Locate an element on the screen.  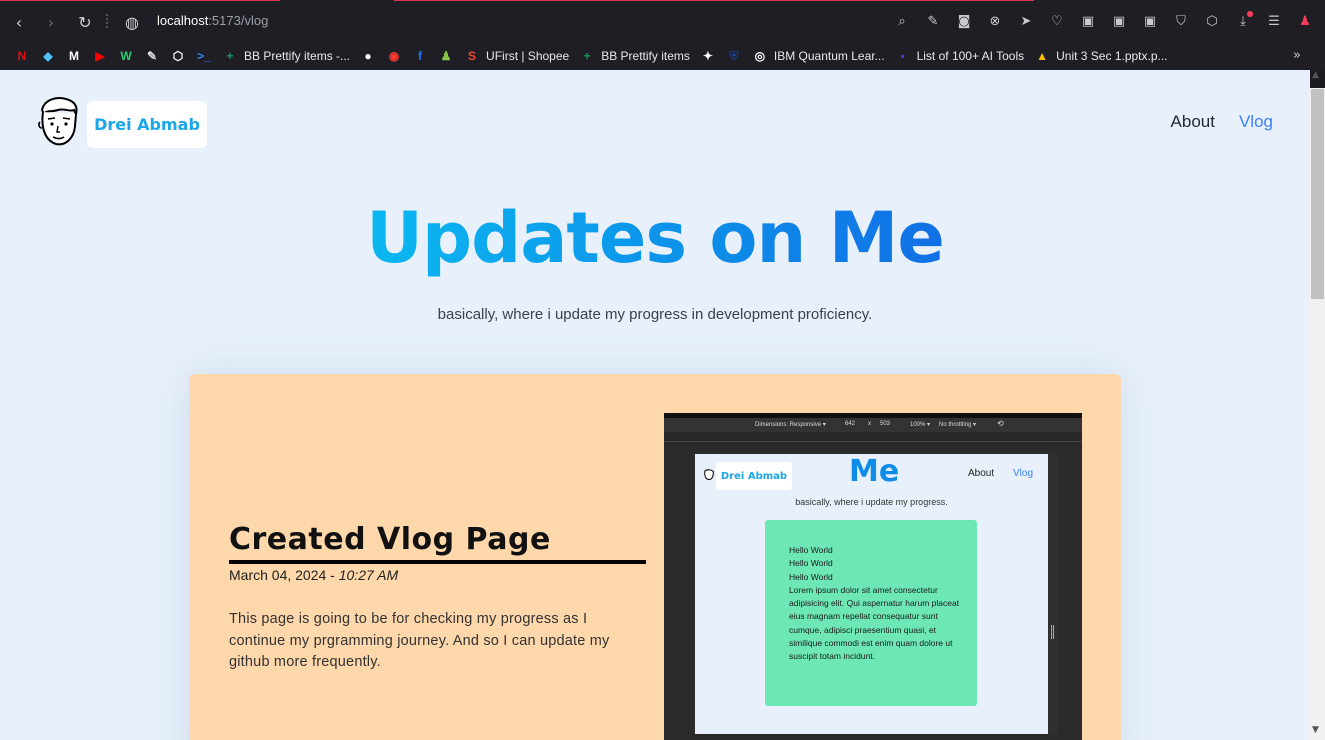
bookmark-favicon-icon: ♟ is located at coordinates (446, 56).